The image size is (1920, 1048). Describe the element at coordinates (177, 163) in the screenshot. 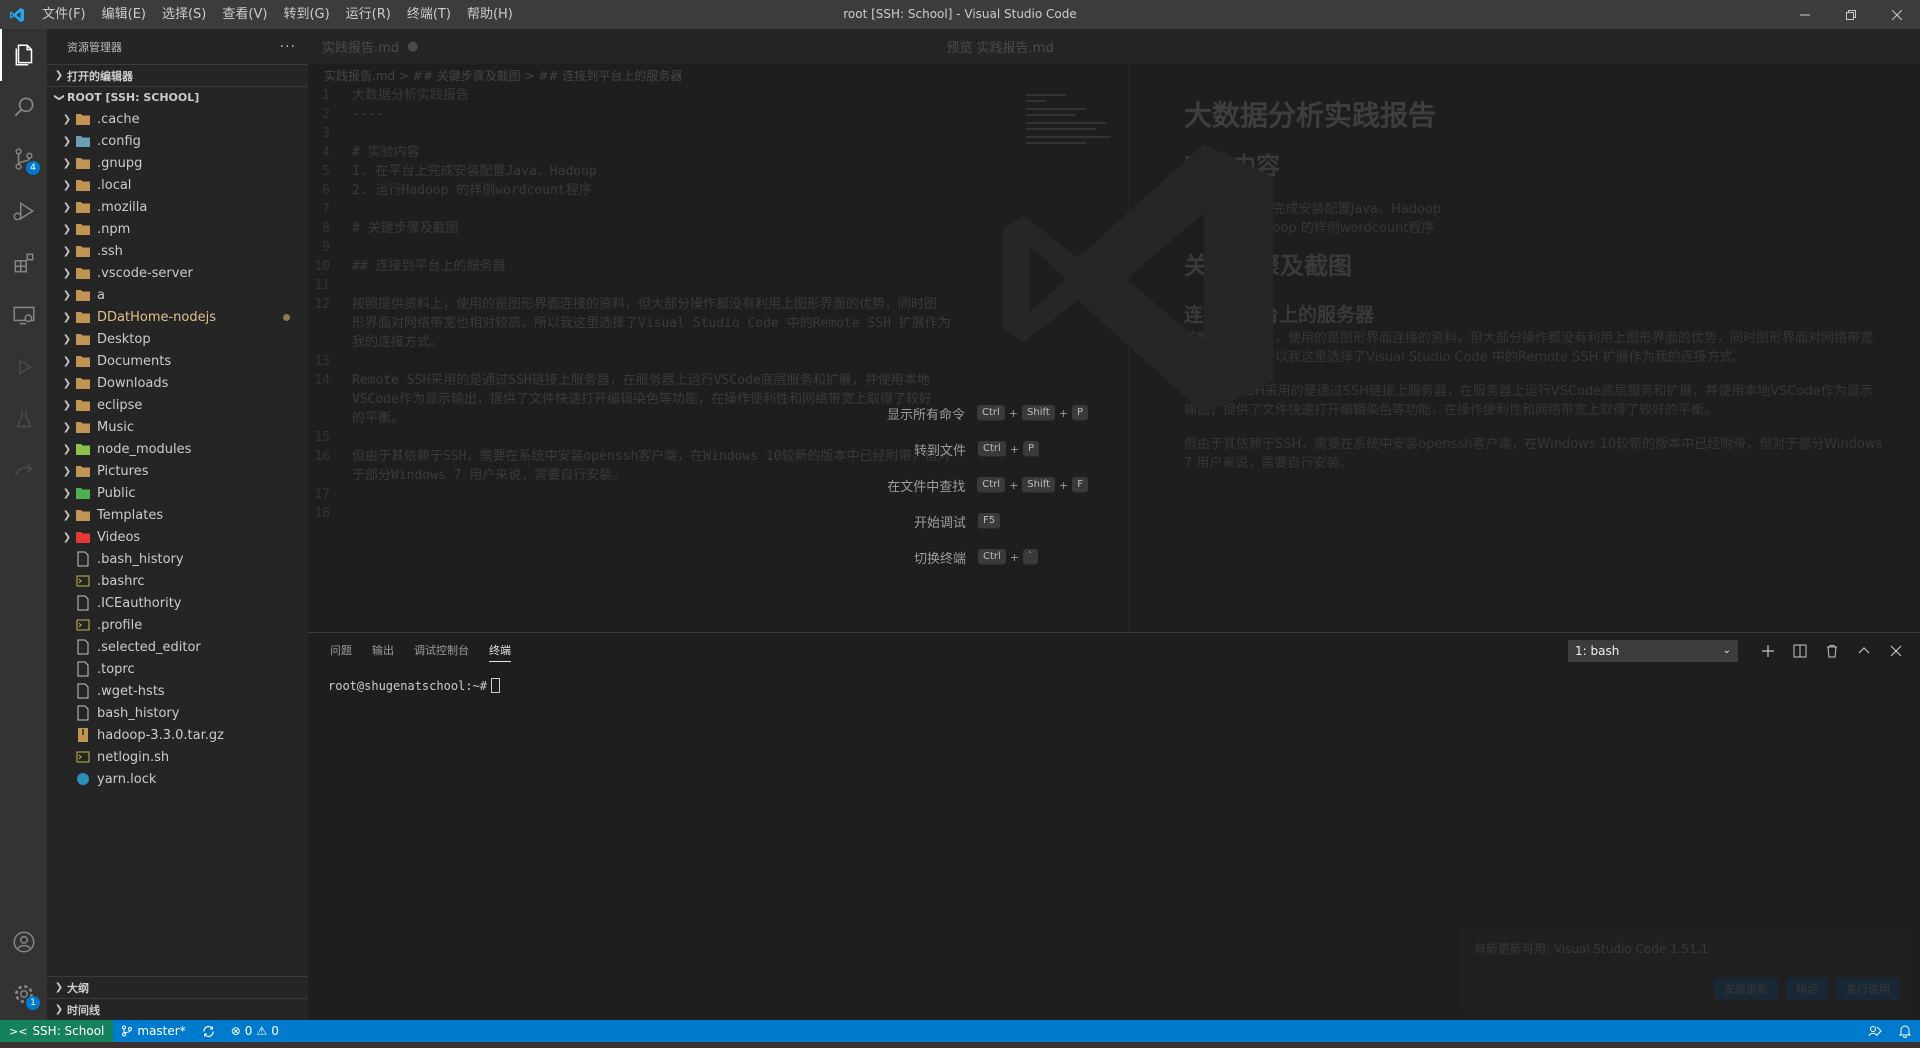

I see `tree-folder: ❯ .gnupg` at that location.